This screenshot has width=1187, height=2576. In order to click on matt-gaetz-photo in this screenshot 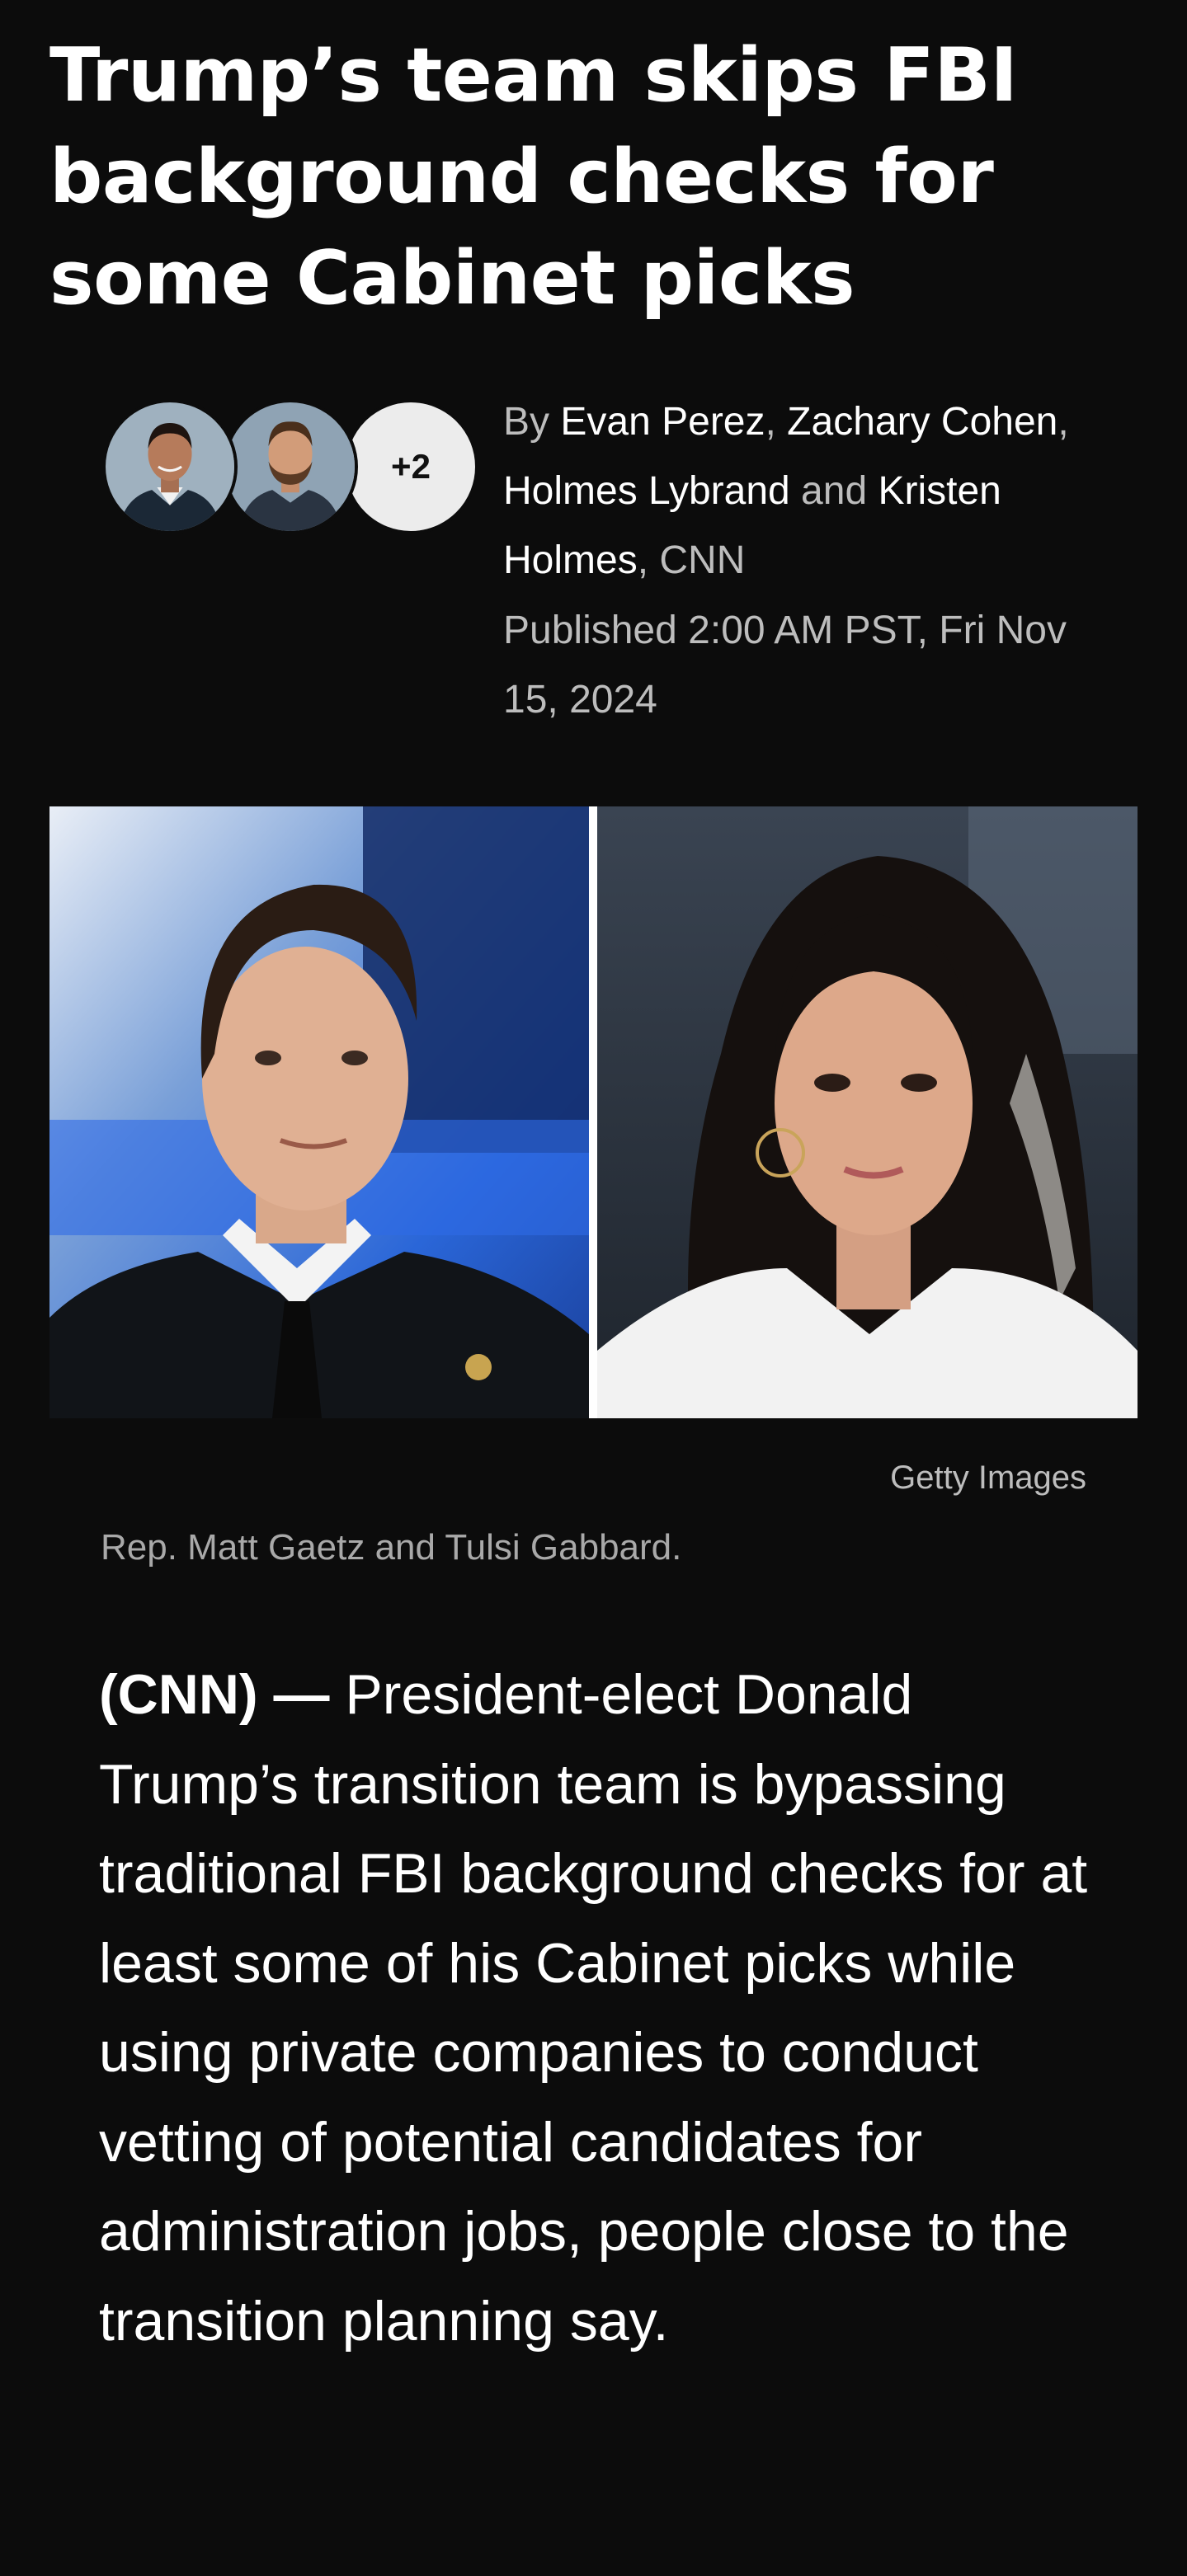, I will do `click(319, 1112)`.